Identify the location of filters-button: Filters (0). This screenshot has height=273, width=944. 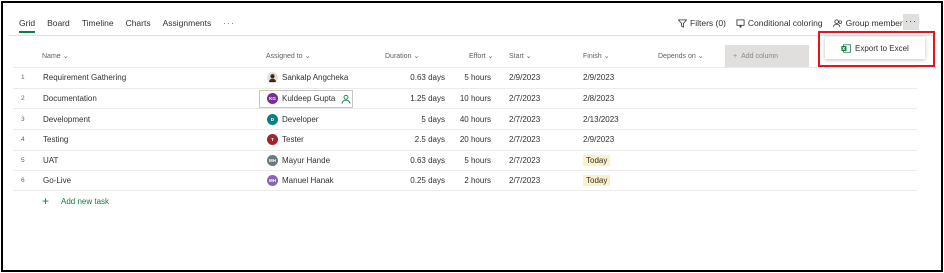
(702, 23).